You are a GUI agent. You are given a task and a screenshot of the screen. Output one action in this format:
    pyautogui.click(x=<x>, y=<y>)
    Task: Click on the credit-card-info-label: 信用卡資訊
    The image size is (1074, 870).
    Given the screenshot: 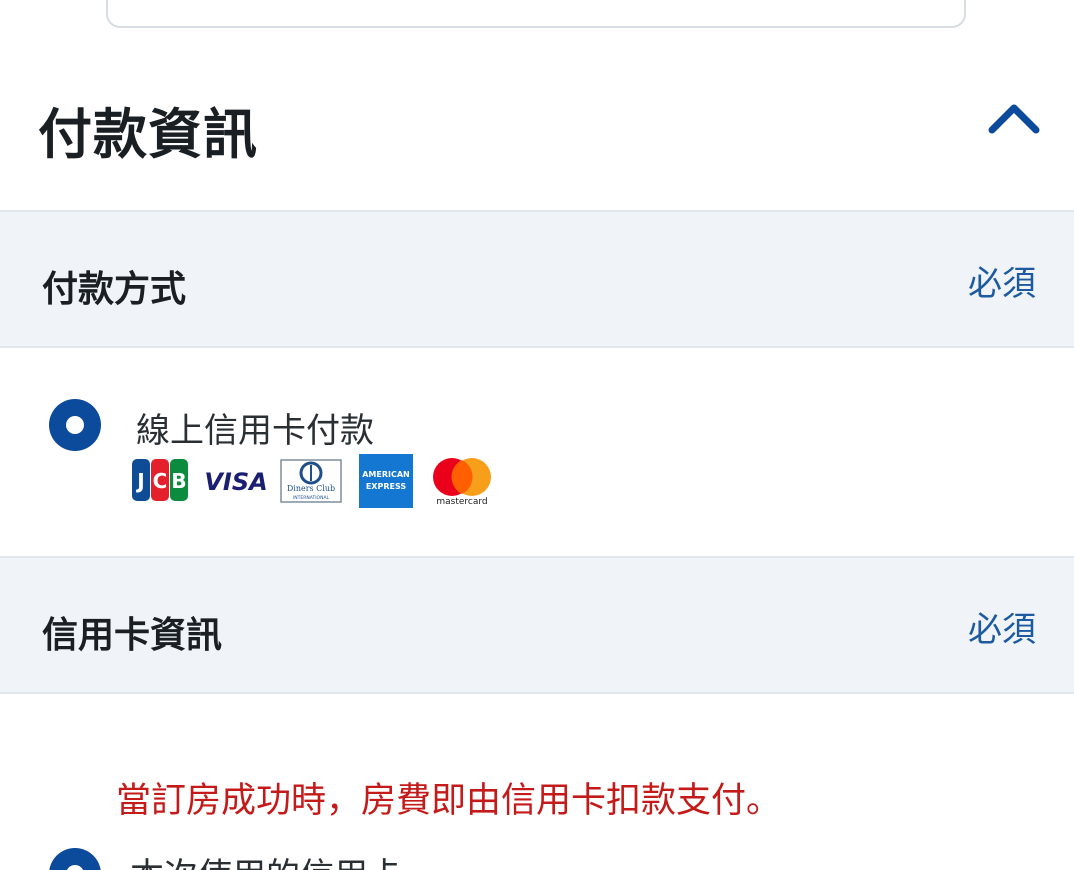 What is the action you would take?
    pyautogui.click(x=132, y=635)
    